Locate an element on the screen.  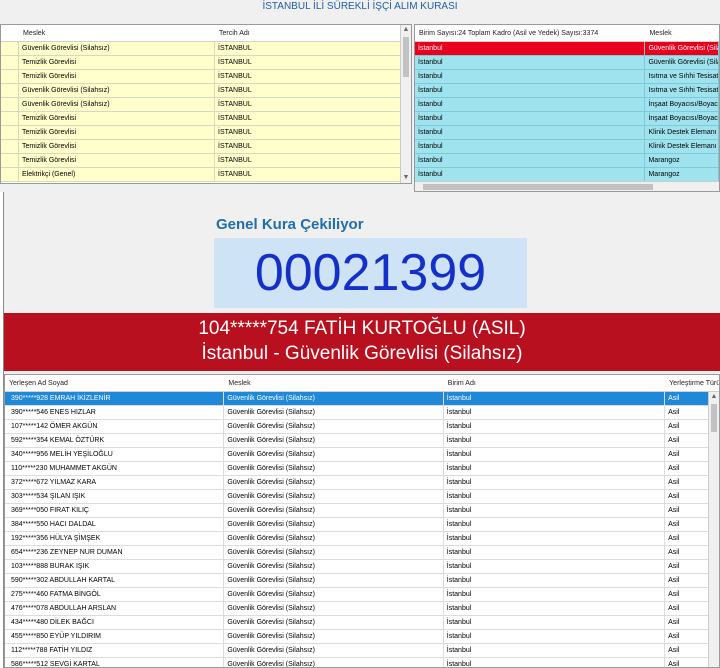
horizontal-scrollbar is located at coordinates (567, 186).